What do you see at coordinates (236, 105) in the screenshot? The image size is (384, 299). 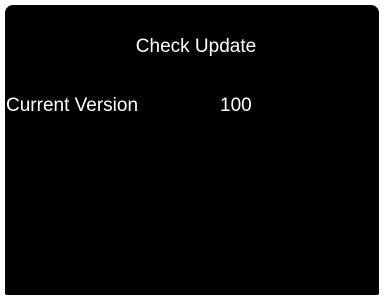 I see `current-version-value: 100` at bounding box center [236, 105].